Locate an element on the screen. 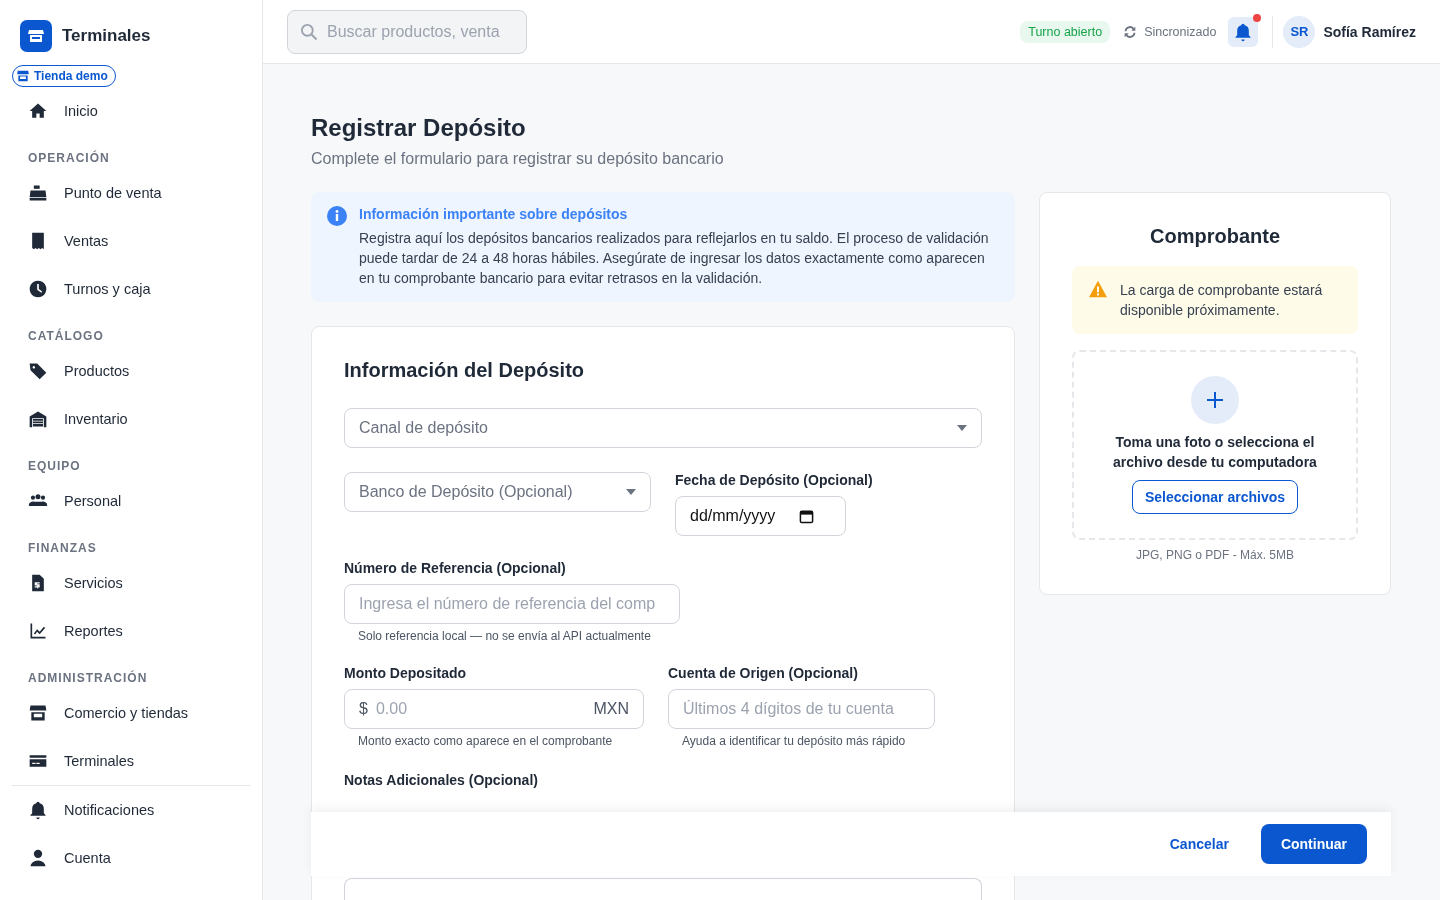  field-label: Número de Referencia (Opcional) is located at coordinates (455, 568).